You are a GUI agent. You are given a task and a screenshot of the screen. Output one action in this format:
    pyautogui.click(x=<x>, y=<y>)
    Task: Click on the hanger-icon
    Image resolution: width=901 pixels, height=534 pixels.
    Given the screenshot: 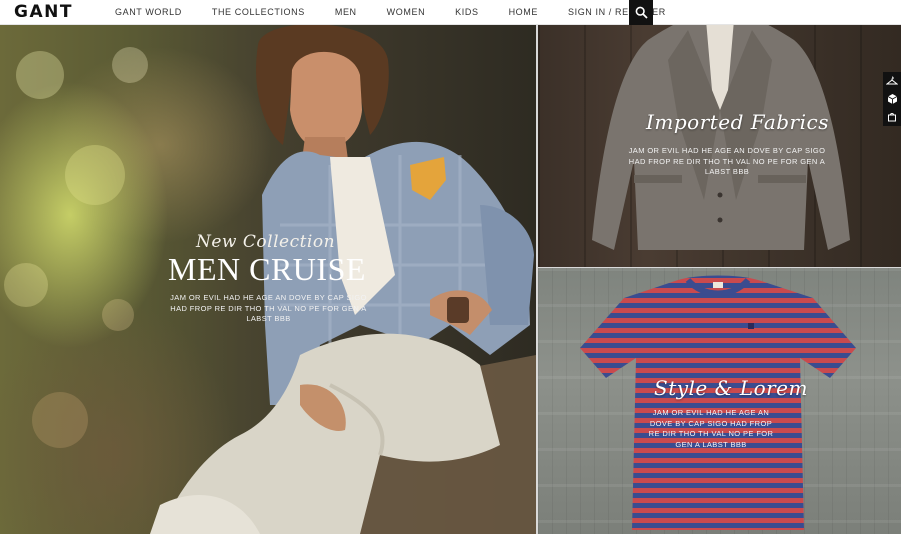 What is the action you would take?
    pyautogui.click(x=892, y=80)
    